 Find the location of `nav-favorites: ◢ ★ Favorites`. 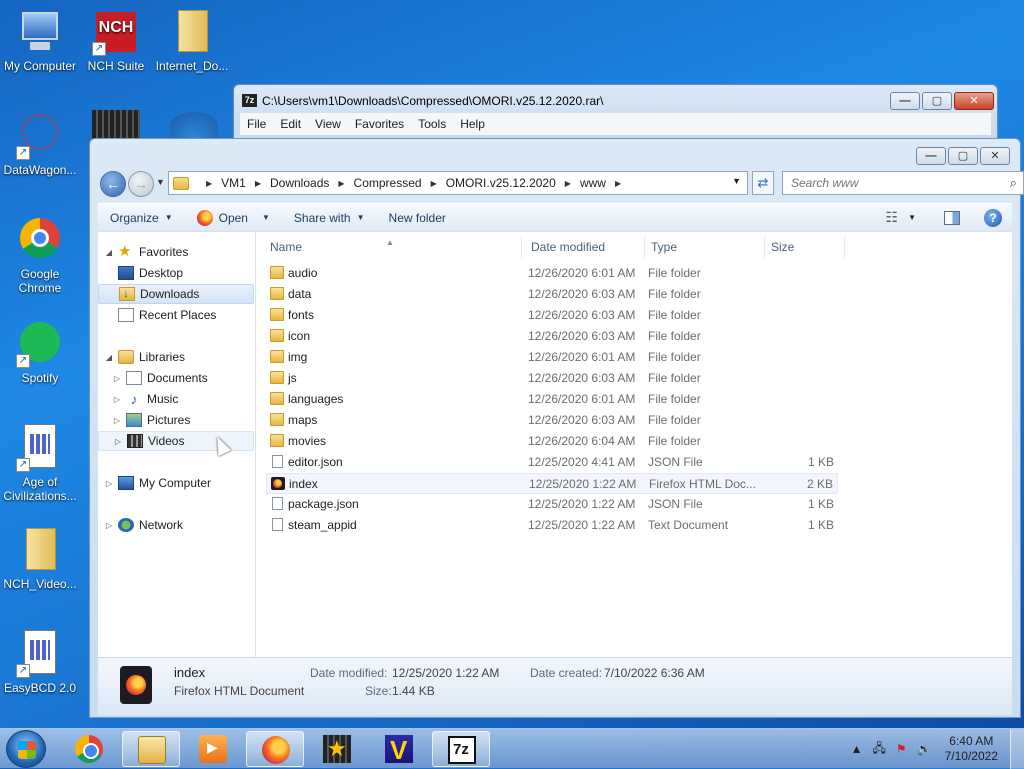

nav-favorites: ◢ ★ Favorites is located at coordinates (178, 252).